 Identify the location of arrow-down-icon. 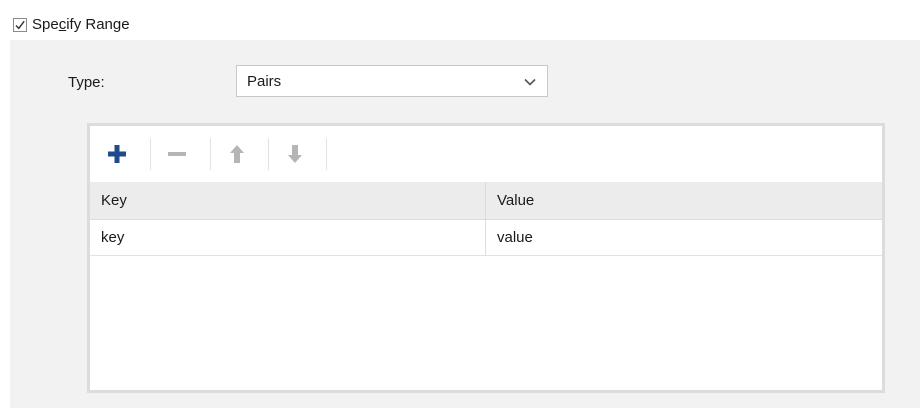
(295, 154).